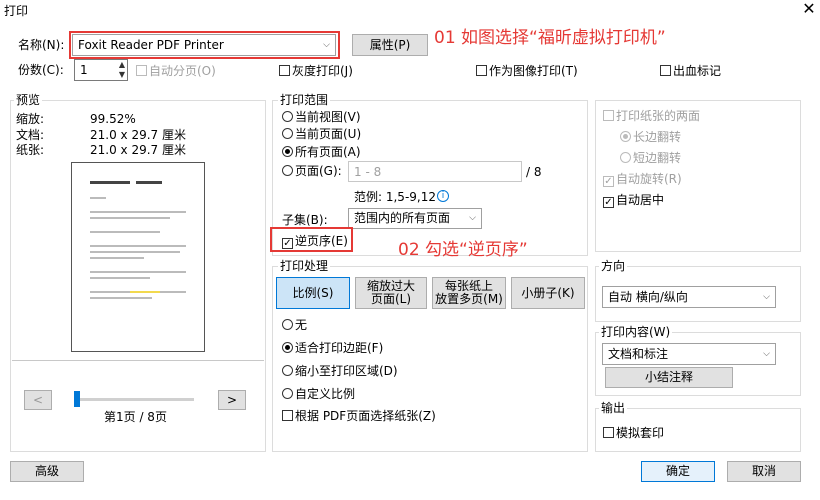  Describe the element at coordinates (41, 45) in the screenshot. I see `printer-name-label: 名称(N):` at that location.